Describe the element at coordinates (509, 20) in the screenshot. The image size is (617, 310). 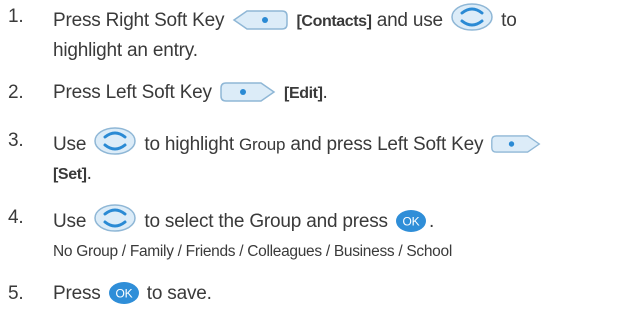
I see `step-text: to` at that location.